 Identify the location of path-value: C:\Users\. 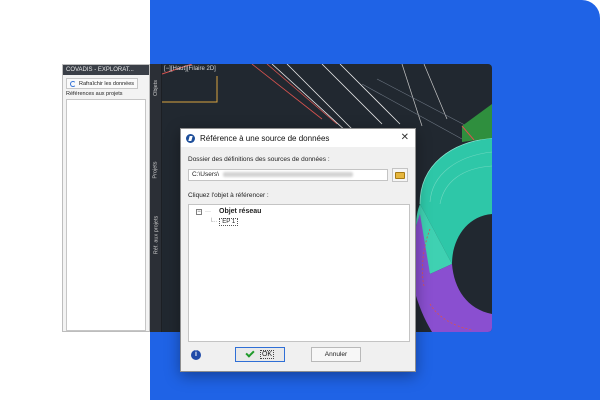
(206, 174).